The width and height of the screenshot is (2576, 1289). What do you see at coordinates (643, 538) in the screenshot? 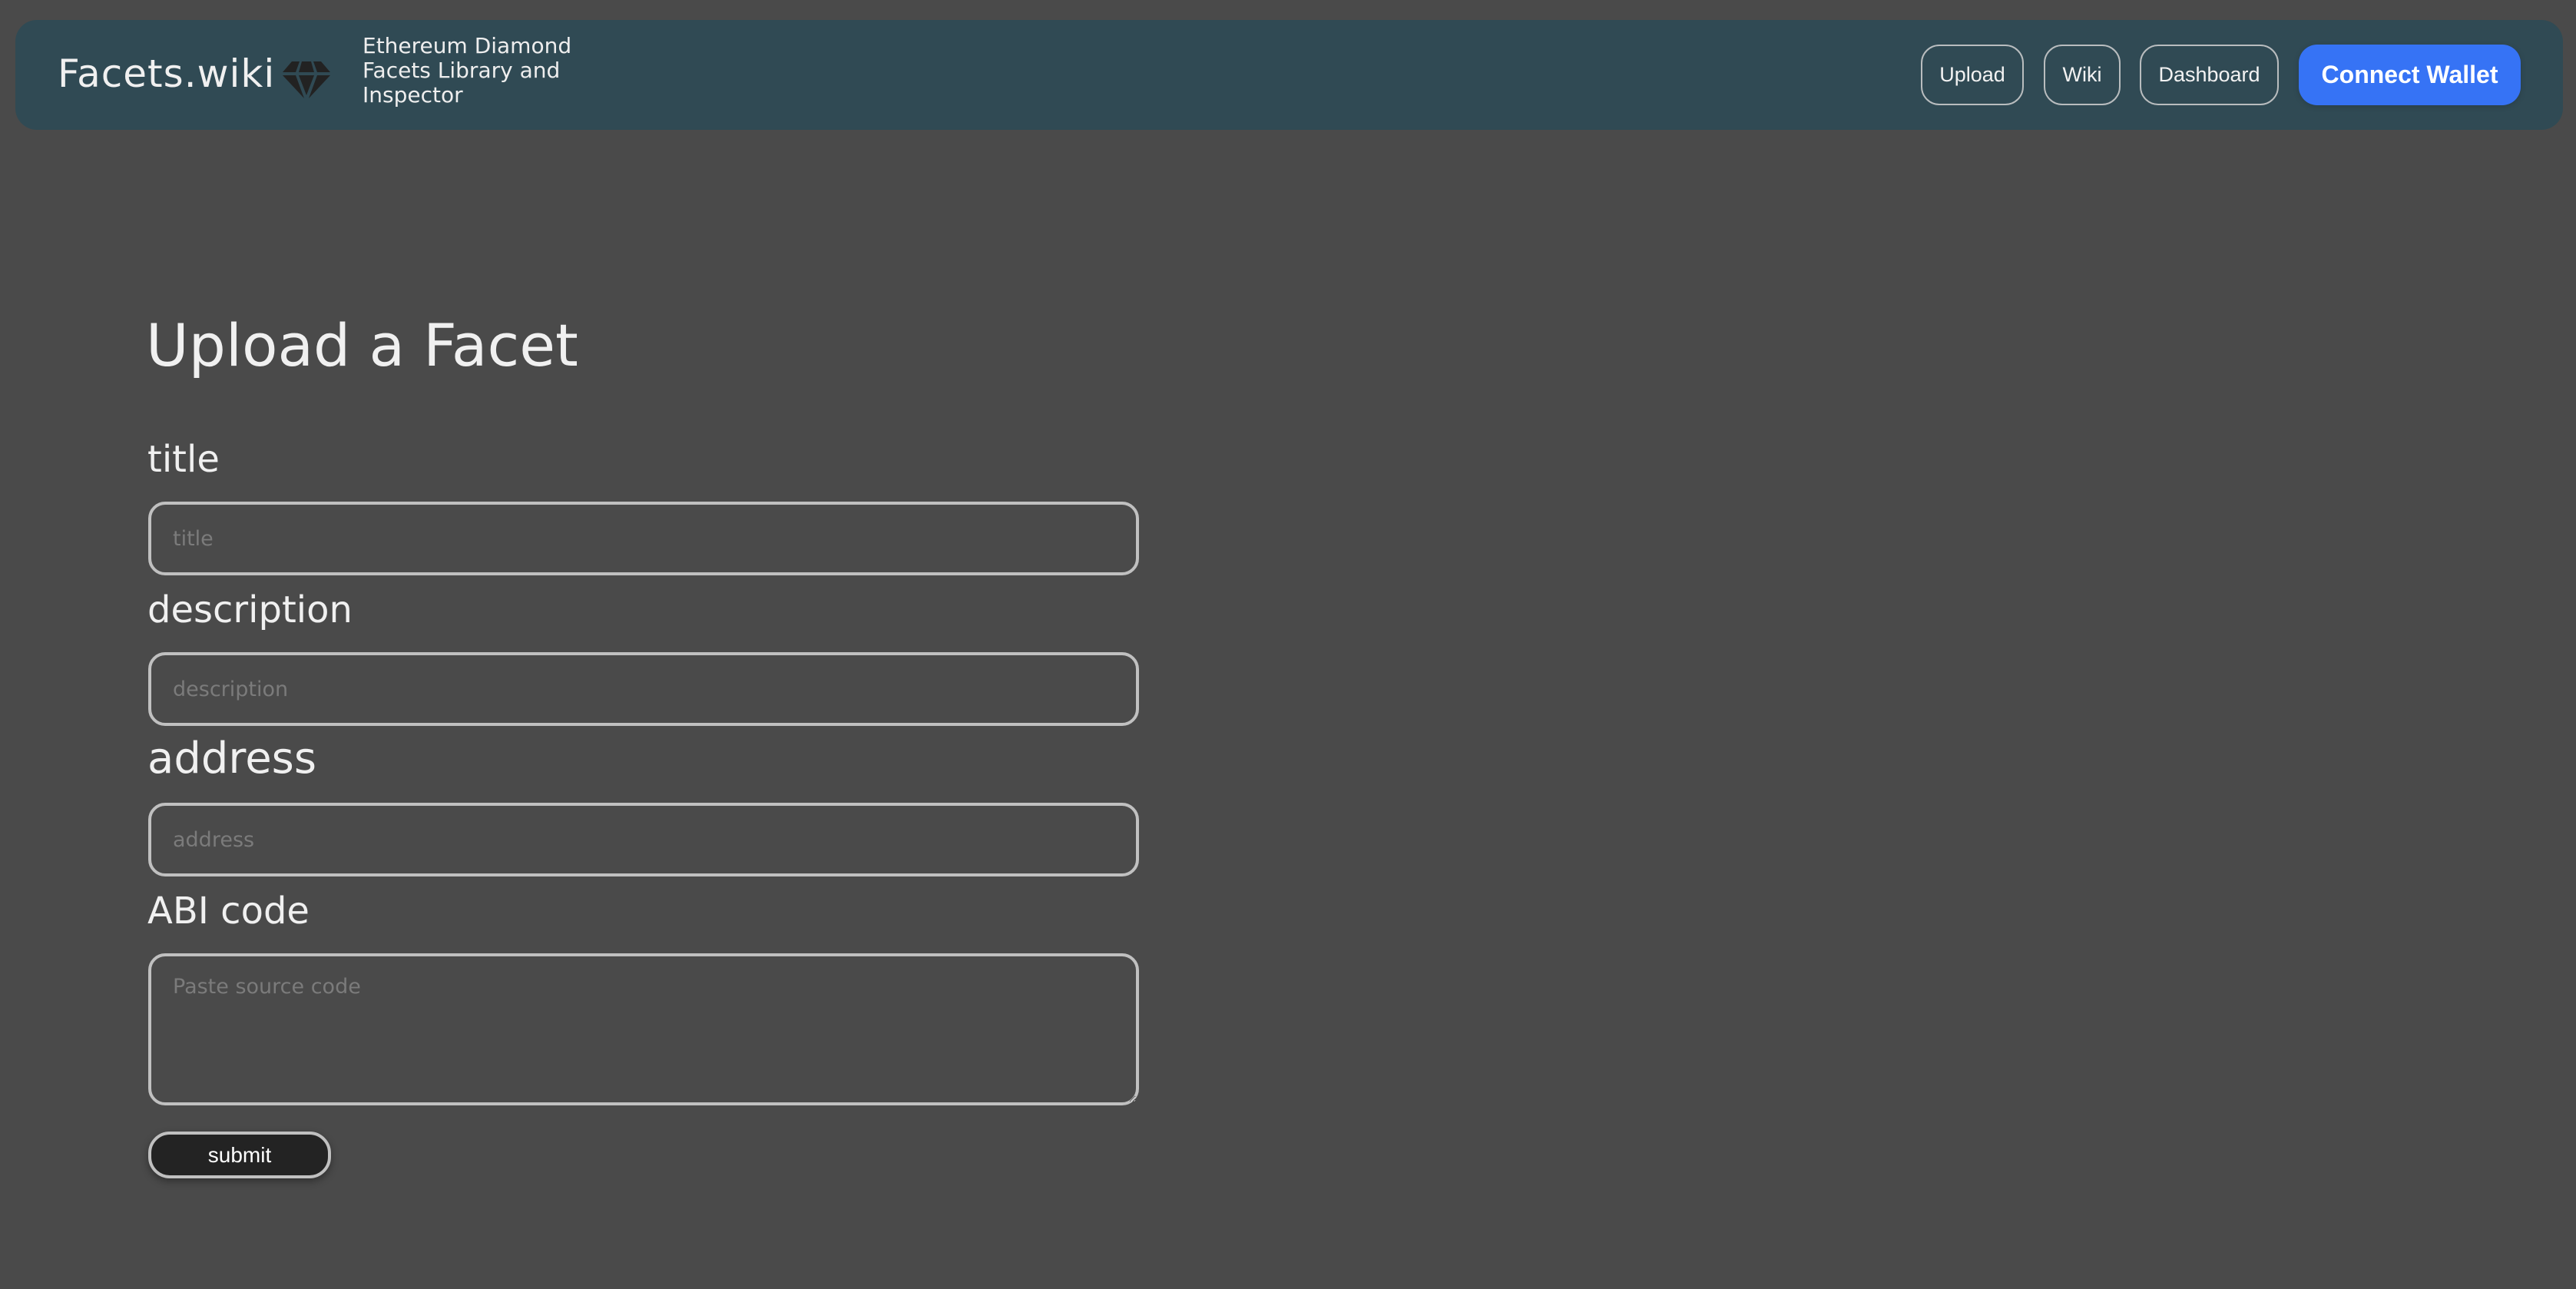
I see `title-input` at bounding box center [643, 538].